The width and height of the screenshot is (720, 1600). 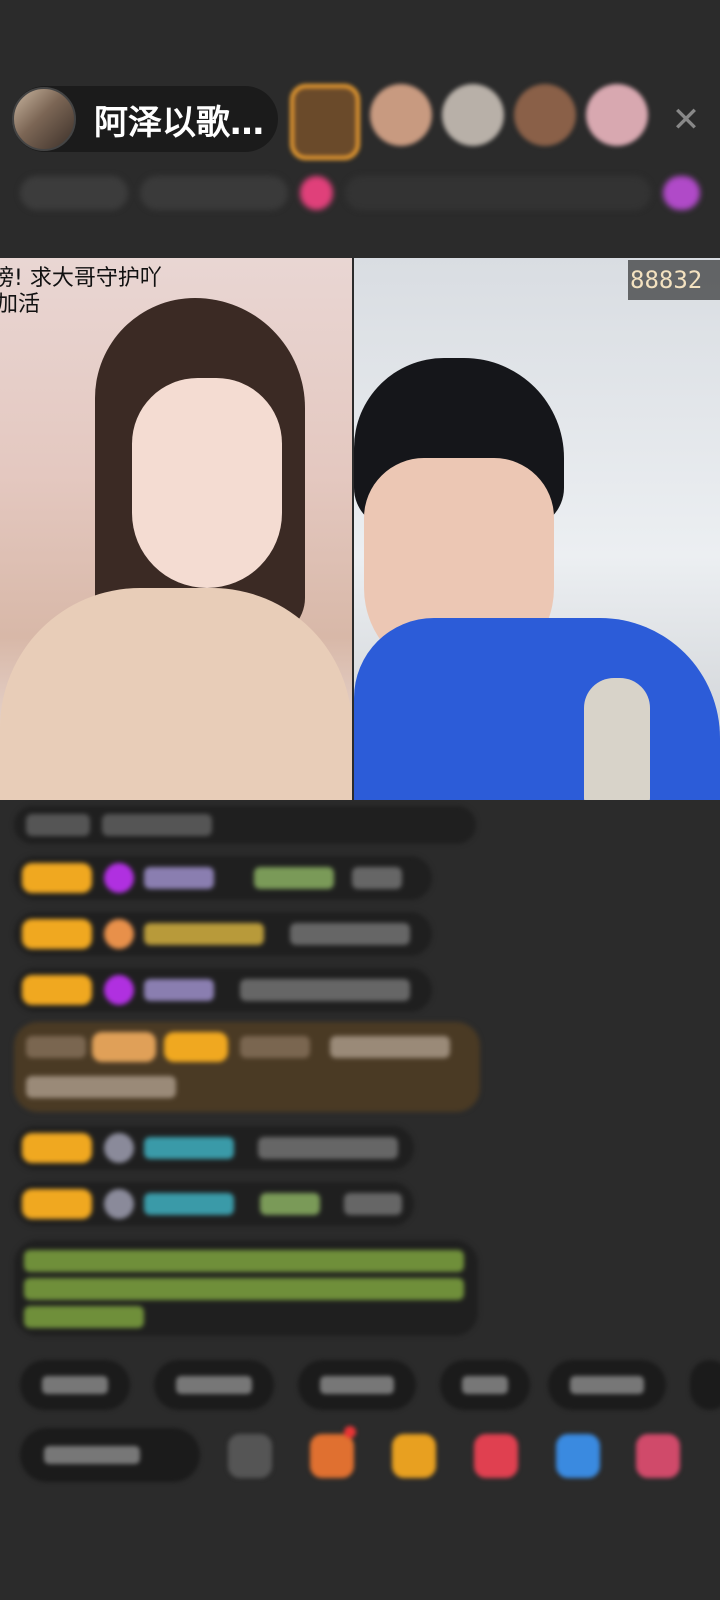 What do you see at coordinates (617, 739) in the screenshot?
I see `microphone-icon` at bounding box center [617, 739].